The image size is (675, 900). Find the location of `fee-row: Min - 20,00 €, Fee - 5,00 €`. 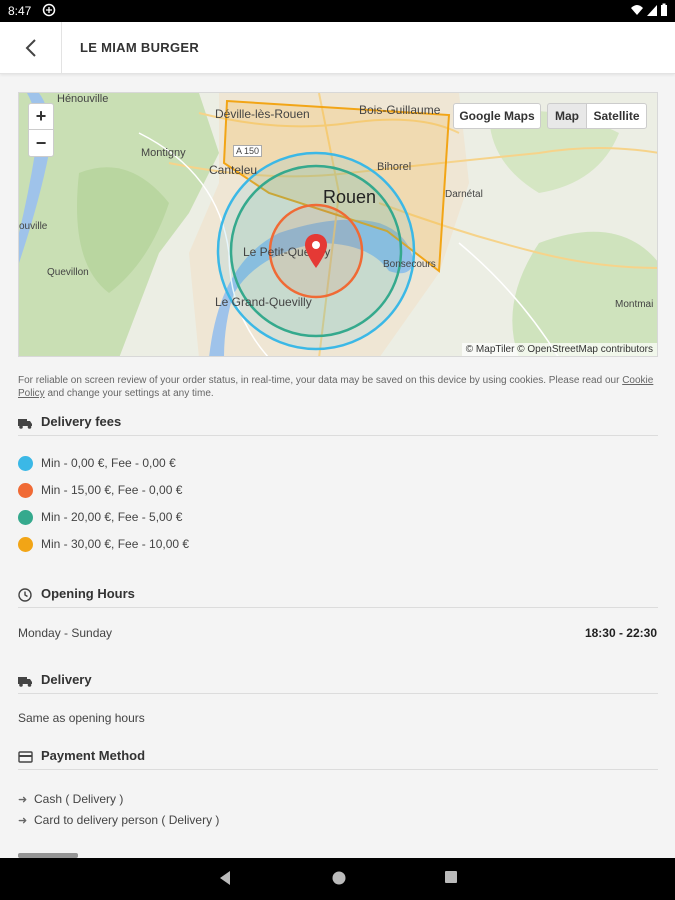

fee-row: Min - 20,00 €, Fee - 5,00 € is located at coordinates (100, 517).